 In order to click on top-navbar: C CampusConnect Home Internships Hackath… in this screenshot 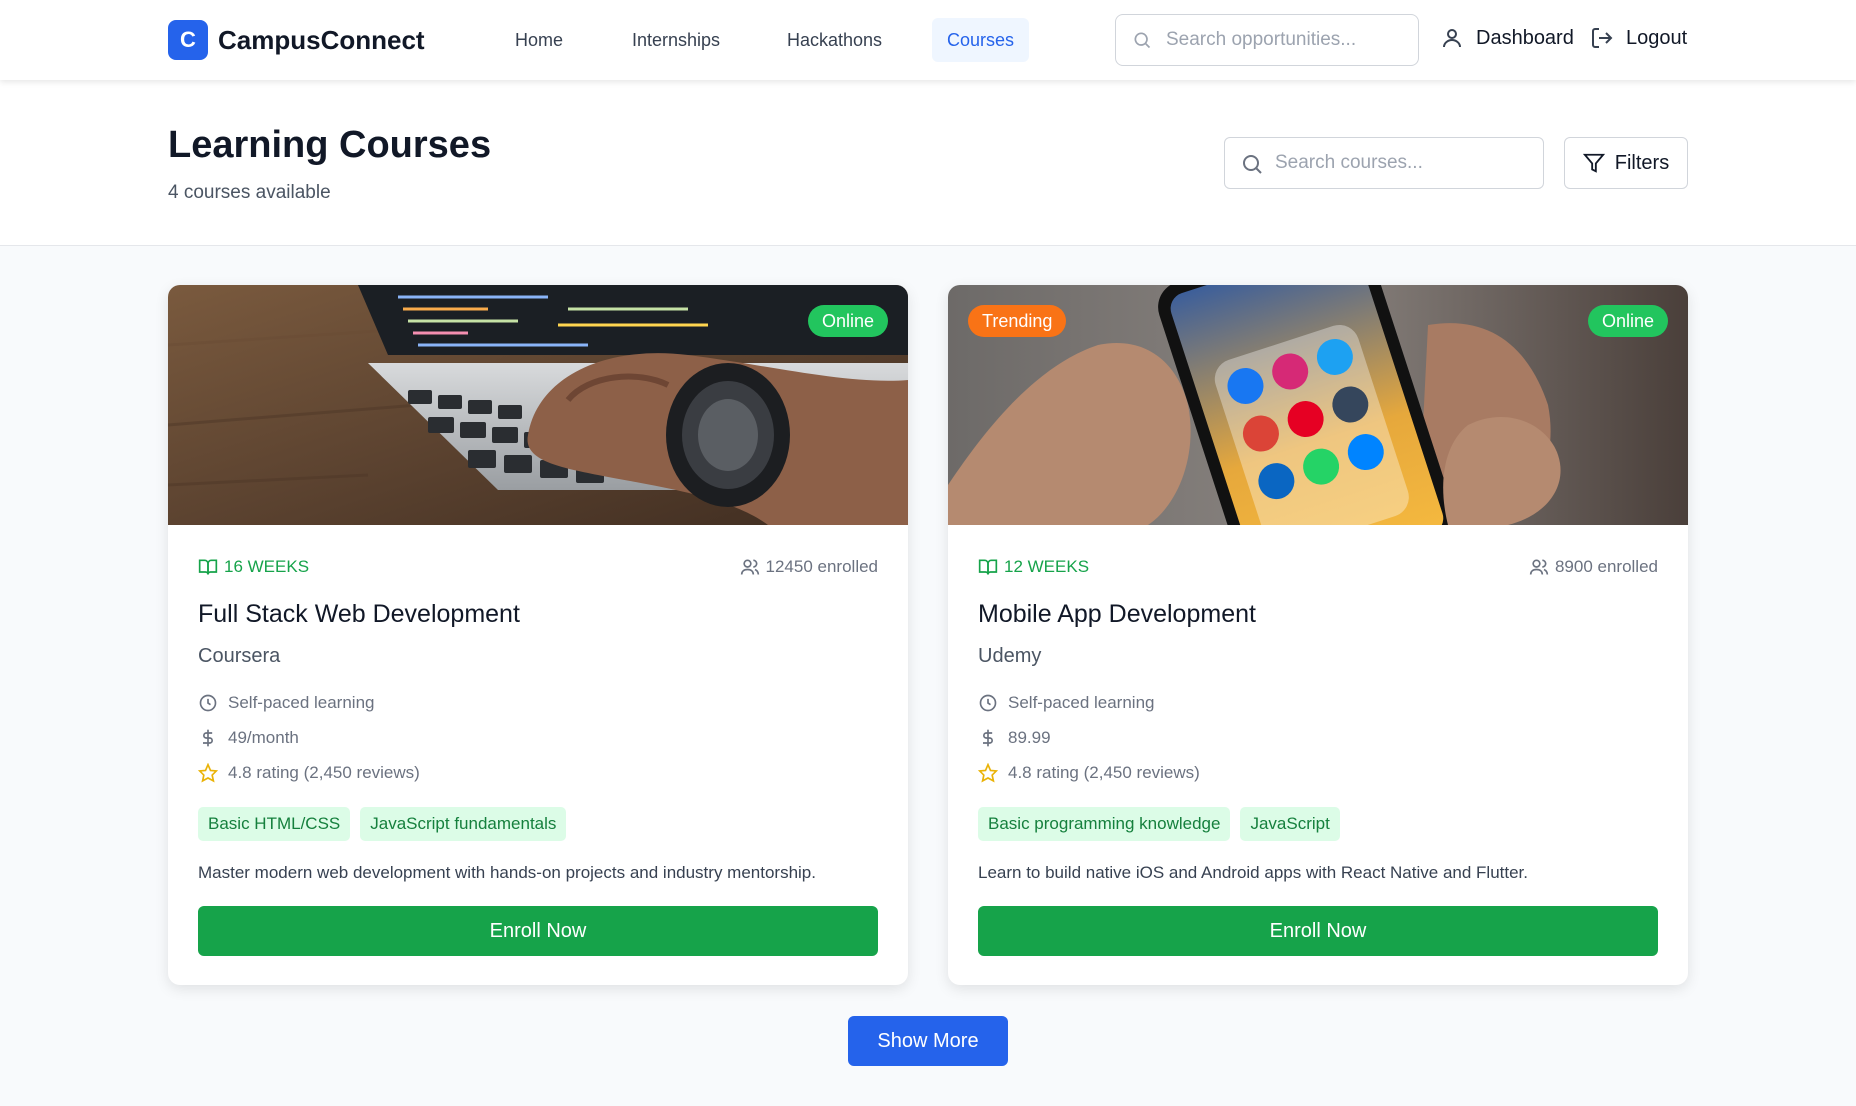, I will do `click(928, 40)`.